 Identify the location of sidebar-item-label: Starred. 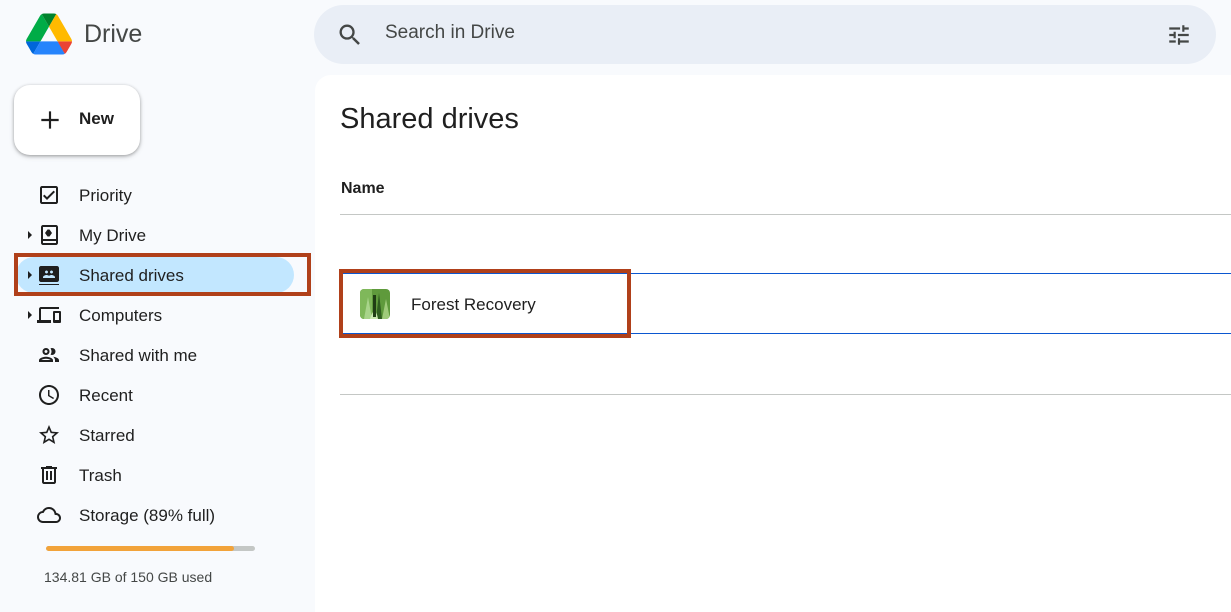
(107, 435).